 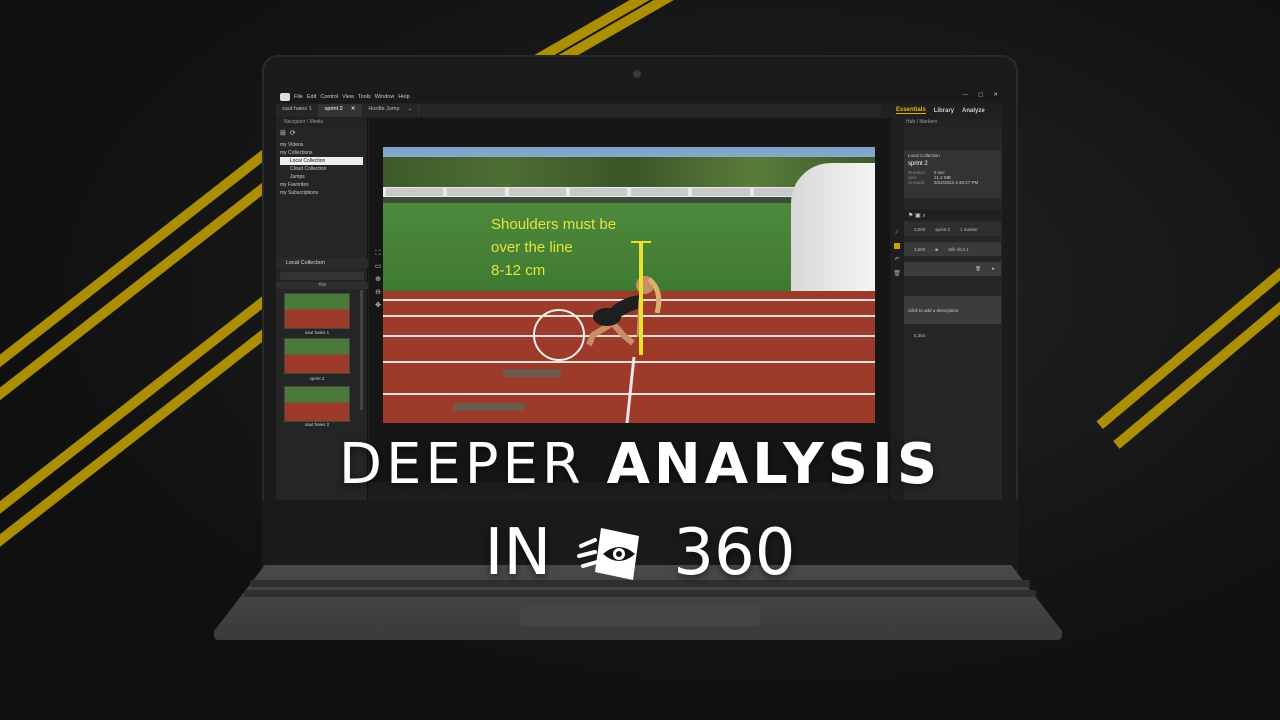 What do you see at coordinates (624, 311) in the screenshot?
I see `athlete-figure` at bounding box center [624, 311].